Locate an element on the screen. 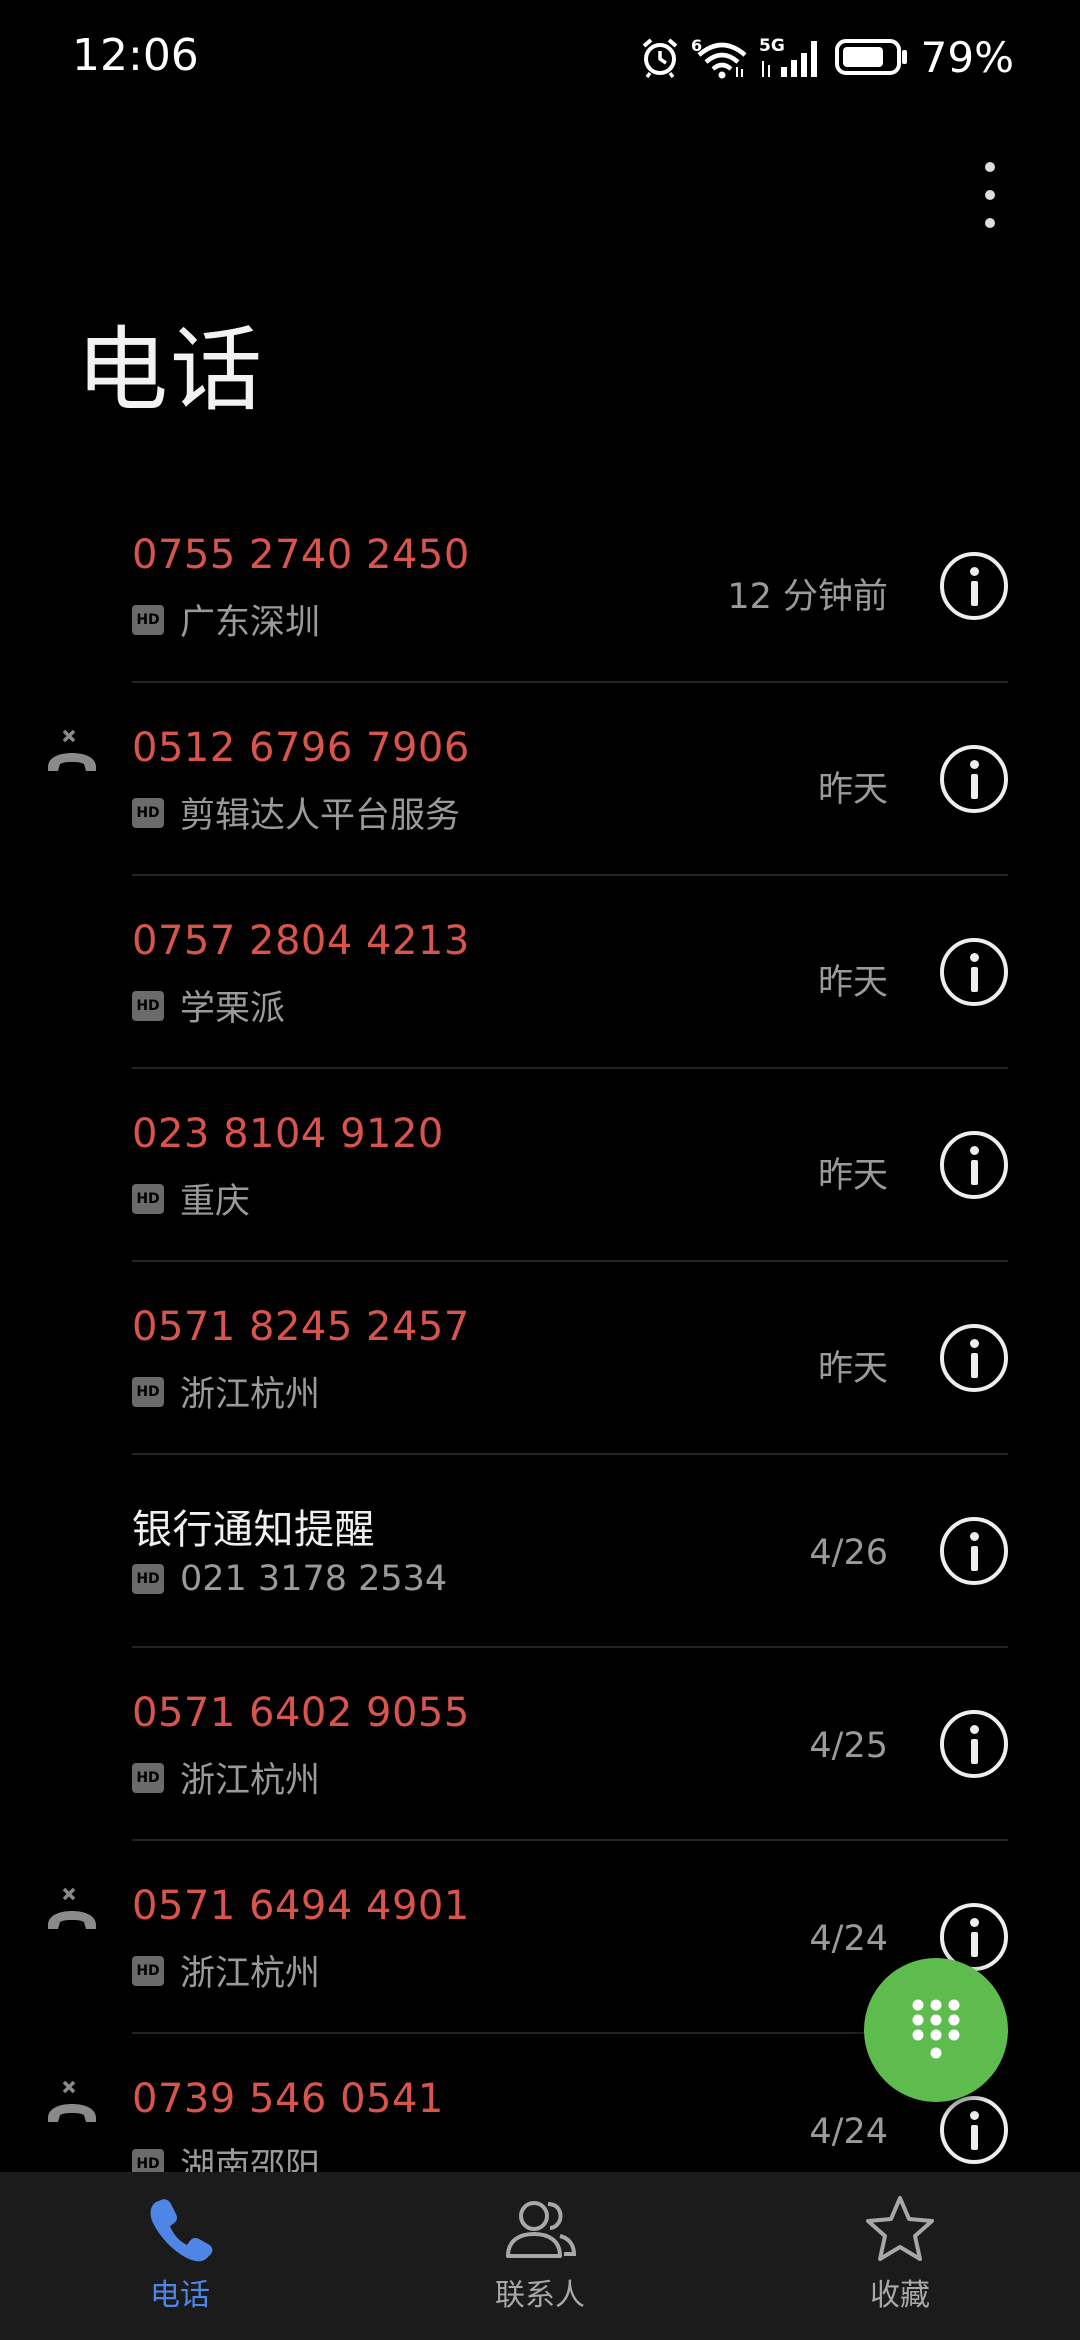  call-subtitle: 重庆 is located at coordinates (215, 1202).